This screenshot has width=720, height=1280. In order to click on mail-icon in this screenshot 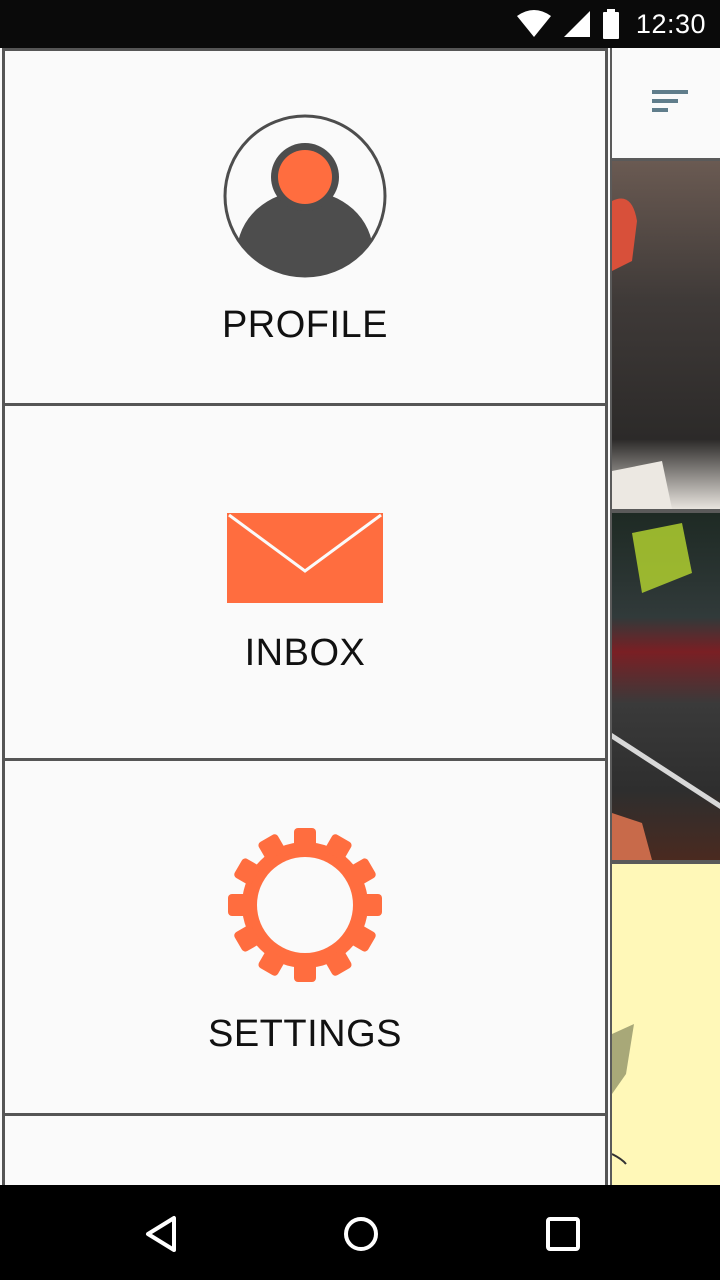, I will do `click(305, 558)`.